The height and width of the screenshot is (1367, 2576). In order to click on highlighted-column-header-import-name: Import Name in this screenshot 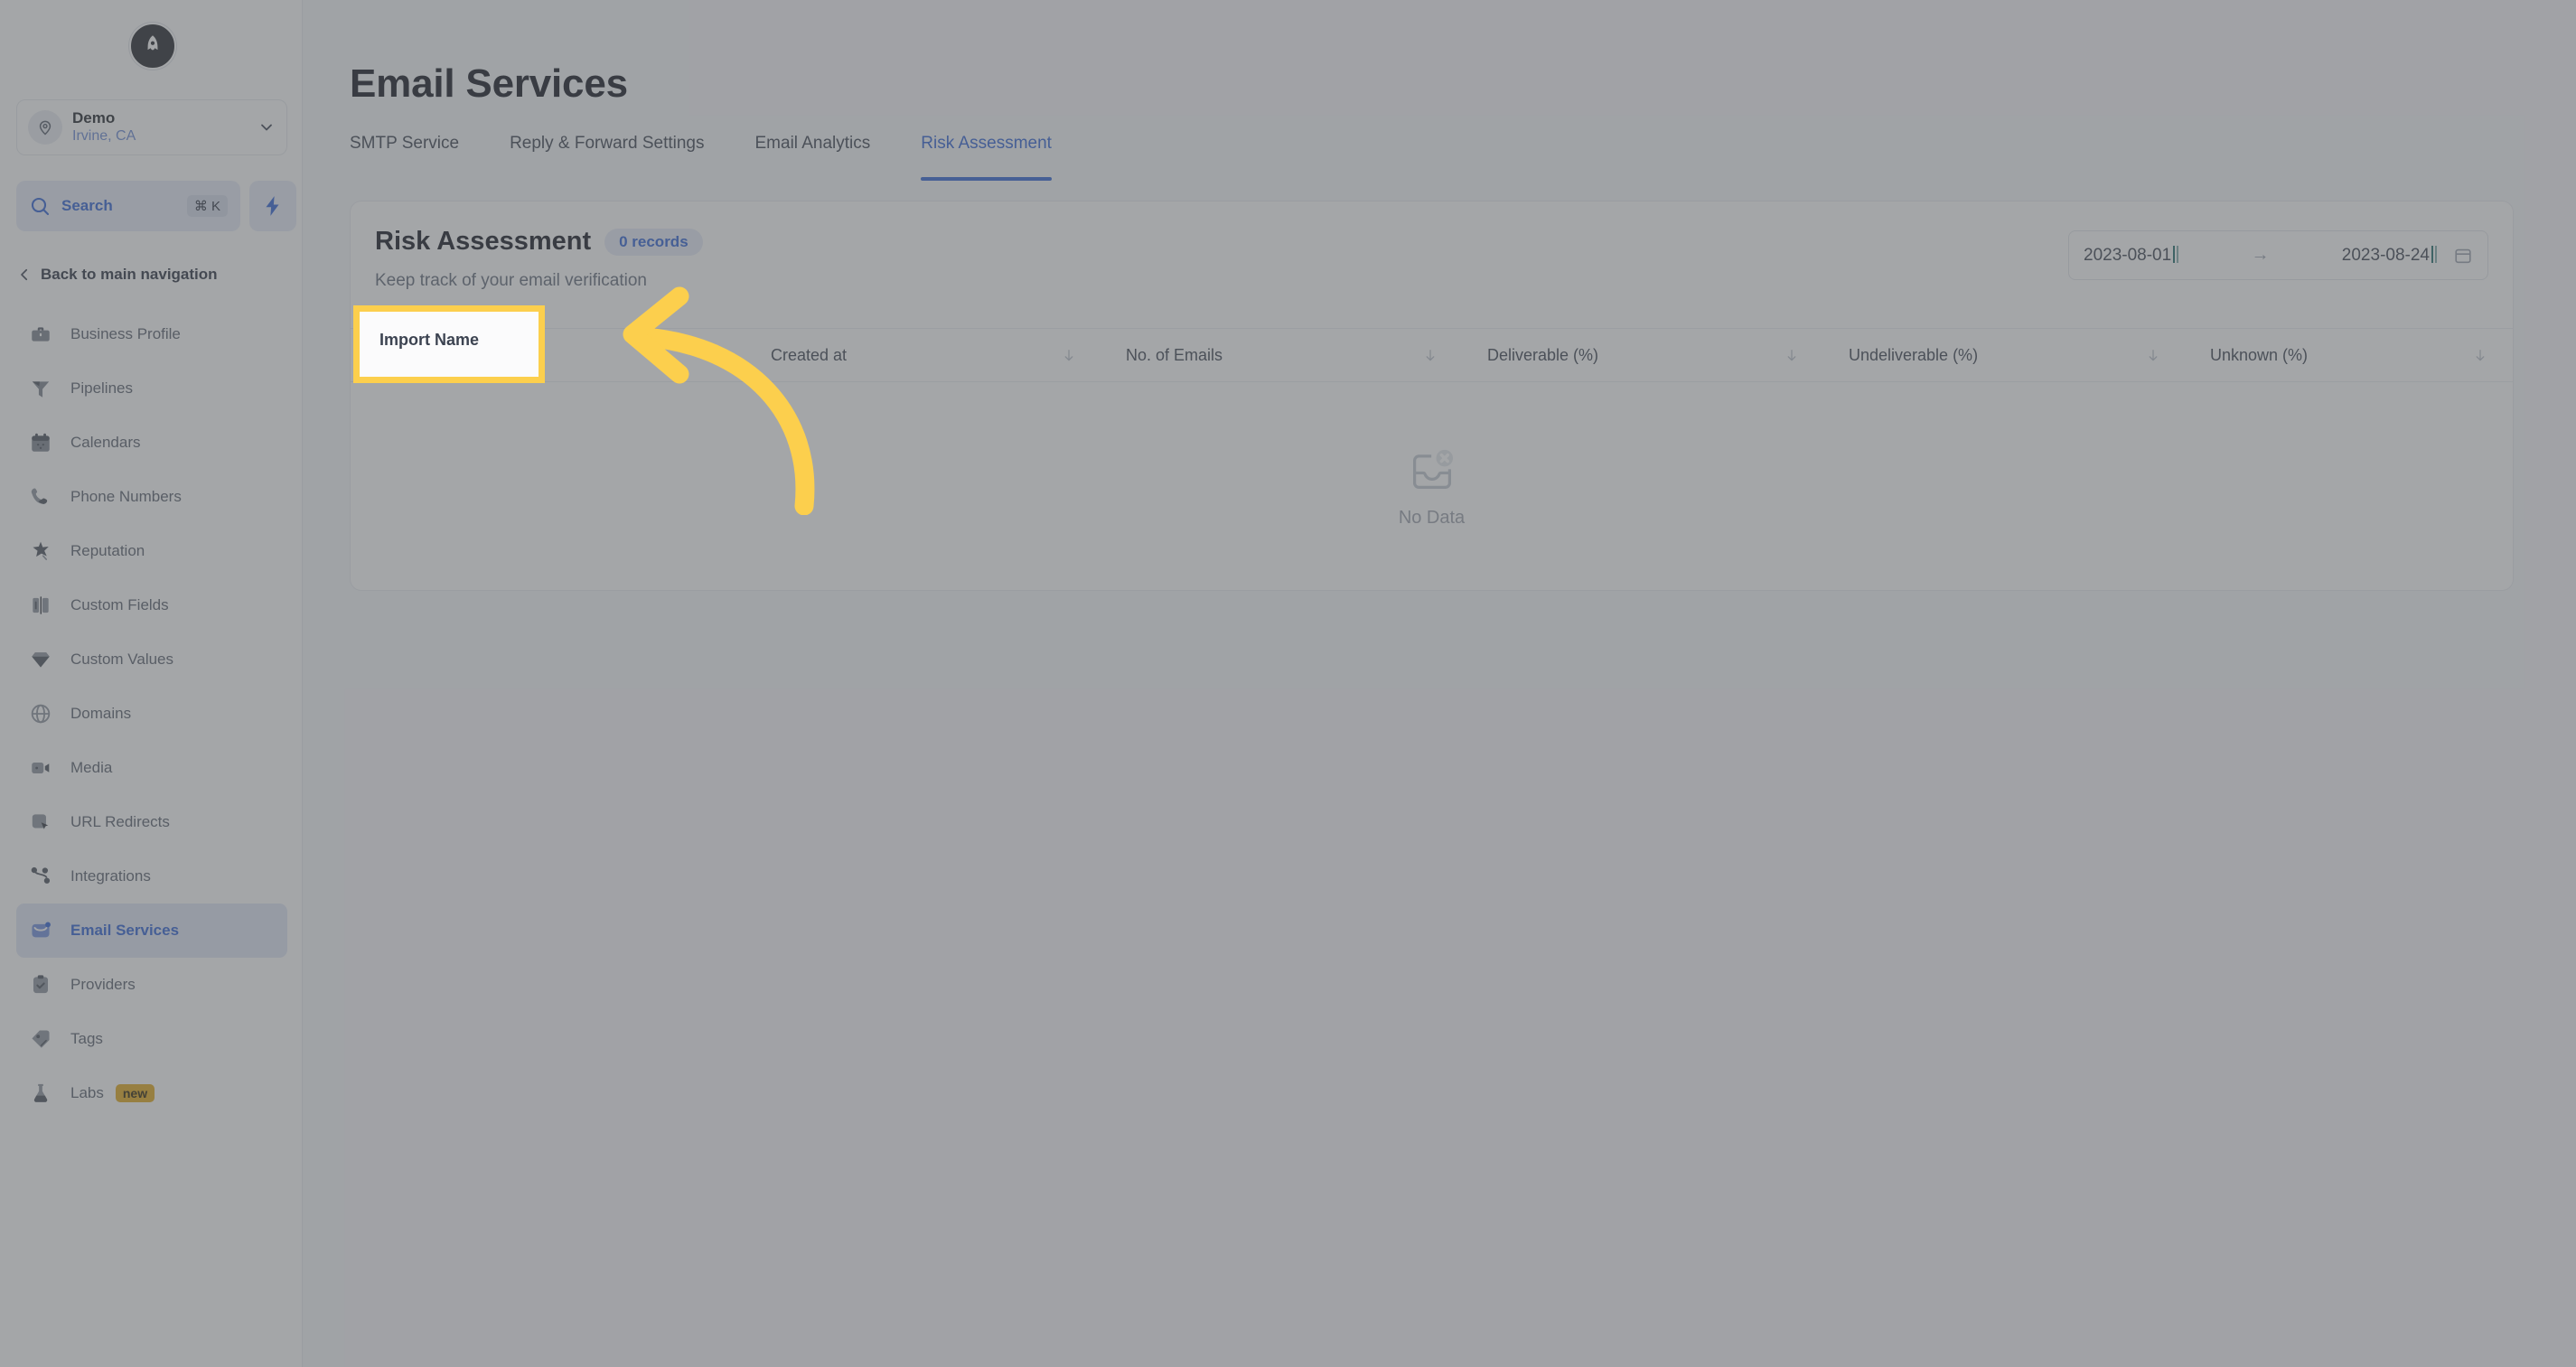, I will do `click(449, 340)`.